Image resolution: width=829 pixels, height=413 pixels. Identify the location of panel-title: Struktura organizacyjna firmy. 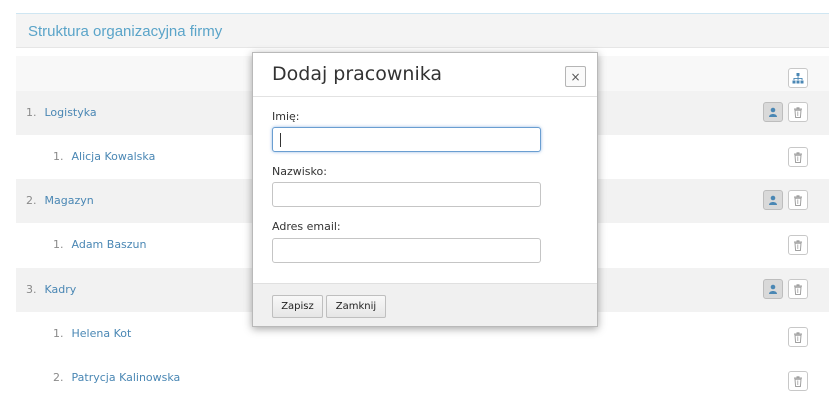
(125, 31).